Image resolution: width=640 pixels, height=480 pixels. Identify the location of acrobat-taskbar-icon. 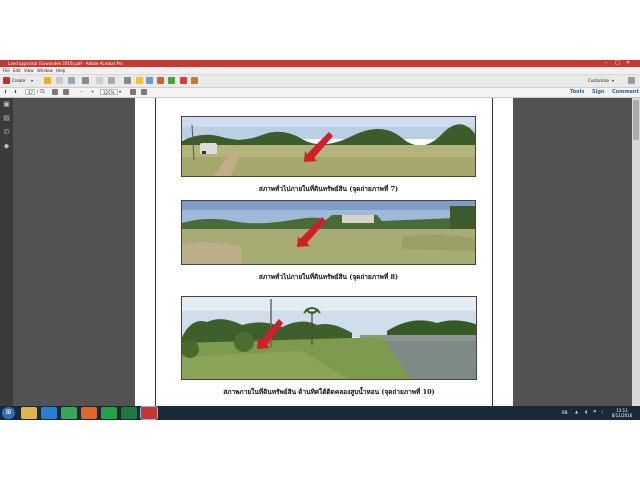
(149, 413).